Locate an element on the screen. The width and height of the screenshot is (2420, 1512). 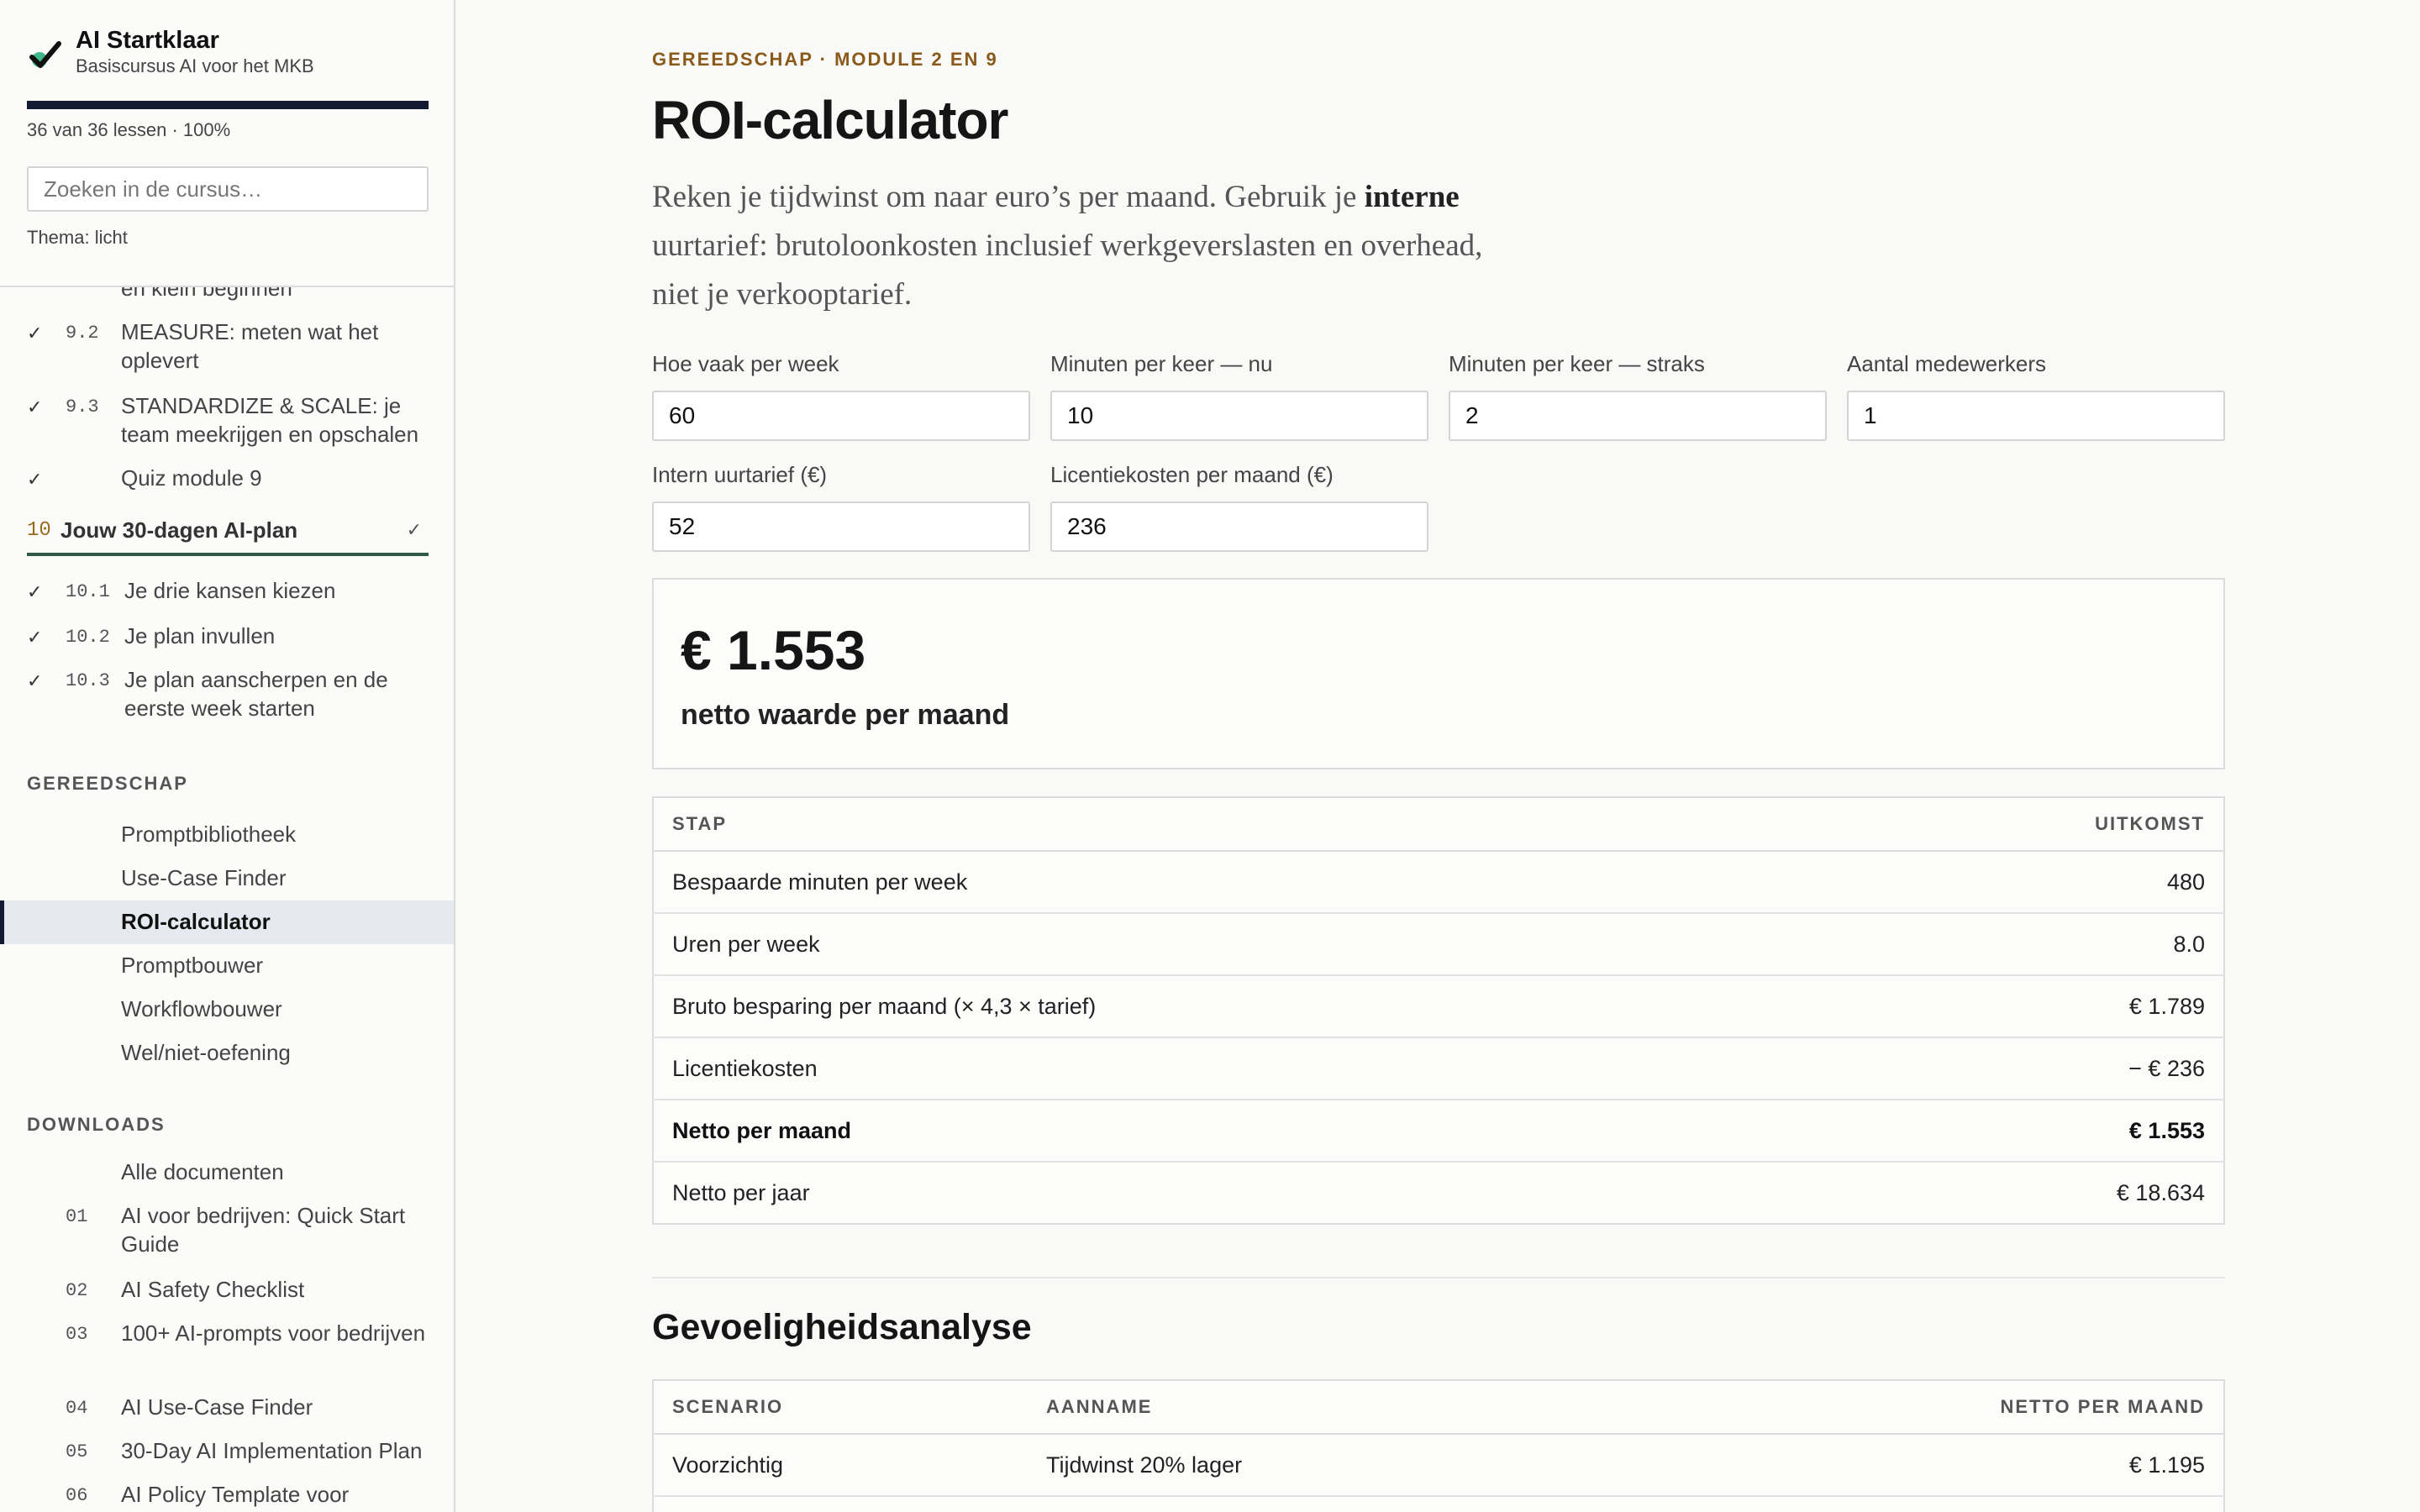
sidebar-download-label: AI voor bedrijven: Quick Start Guide is located at coordinates (263, 1230).